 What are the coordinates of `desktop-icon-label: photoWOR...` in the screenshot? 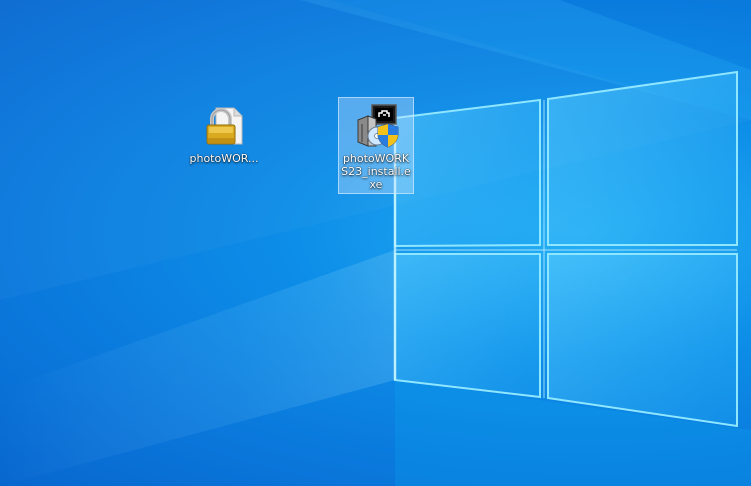 It's located at (224, 158).